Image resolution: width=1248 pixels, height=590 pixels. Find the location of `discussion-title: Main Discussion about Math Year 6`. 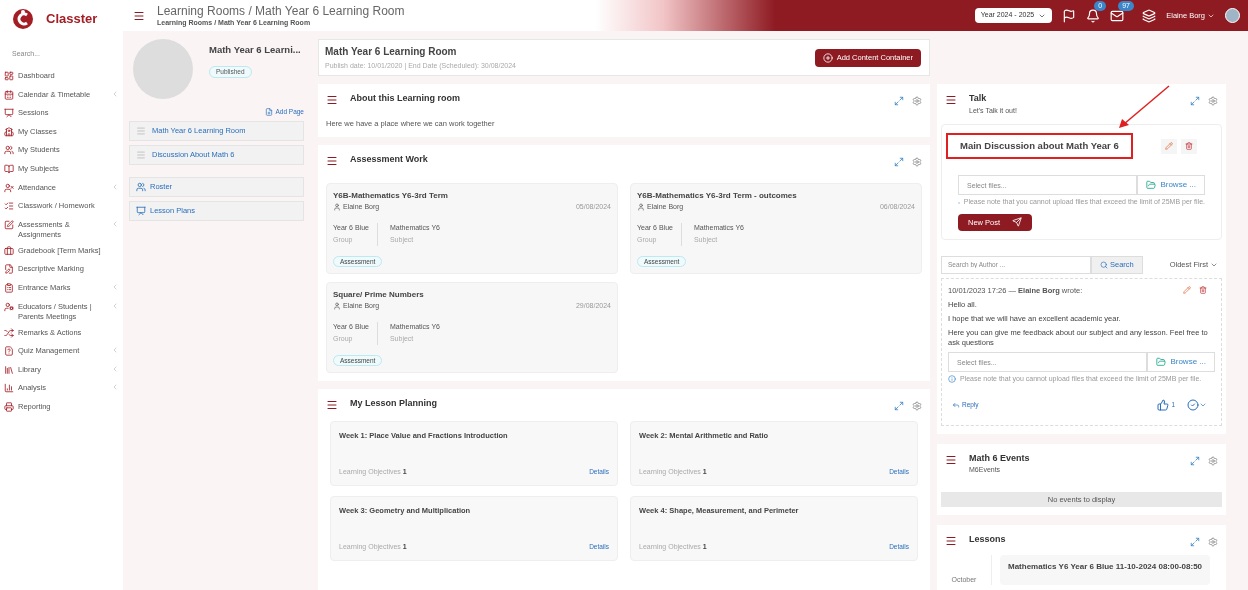

discussion-title: Main Discussion about Math Year 6 is located at coordinates (1039, 146).